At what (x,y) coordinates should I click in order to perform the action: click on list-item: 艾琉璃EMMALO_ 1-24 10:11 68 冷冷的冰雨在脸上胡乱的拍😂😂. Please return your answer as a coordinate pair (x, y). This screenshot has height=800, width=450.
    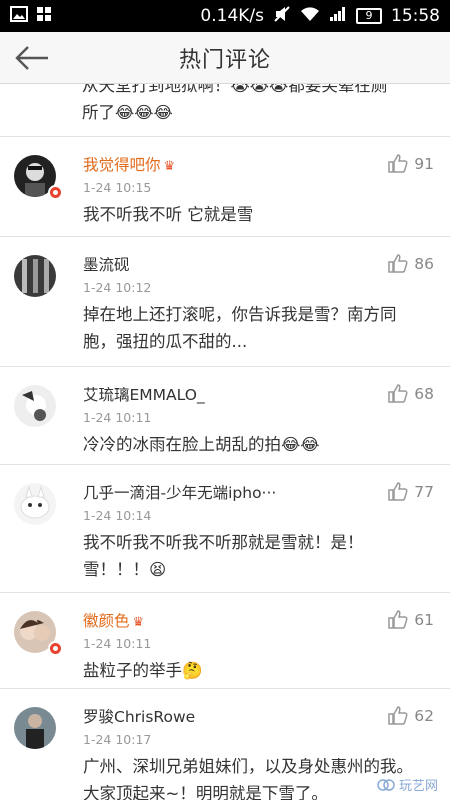
    Looking at the image, I should click on (225, 416).